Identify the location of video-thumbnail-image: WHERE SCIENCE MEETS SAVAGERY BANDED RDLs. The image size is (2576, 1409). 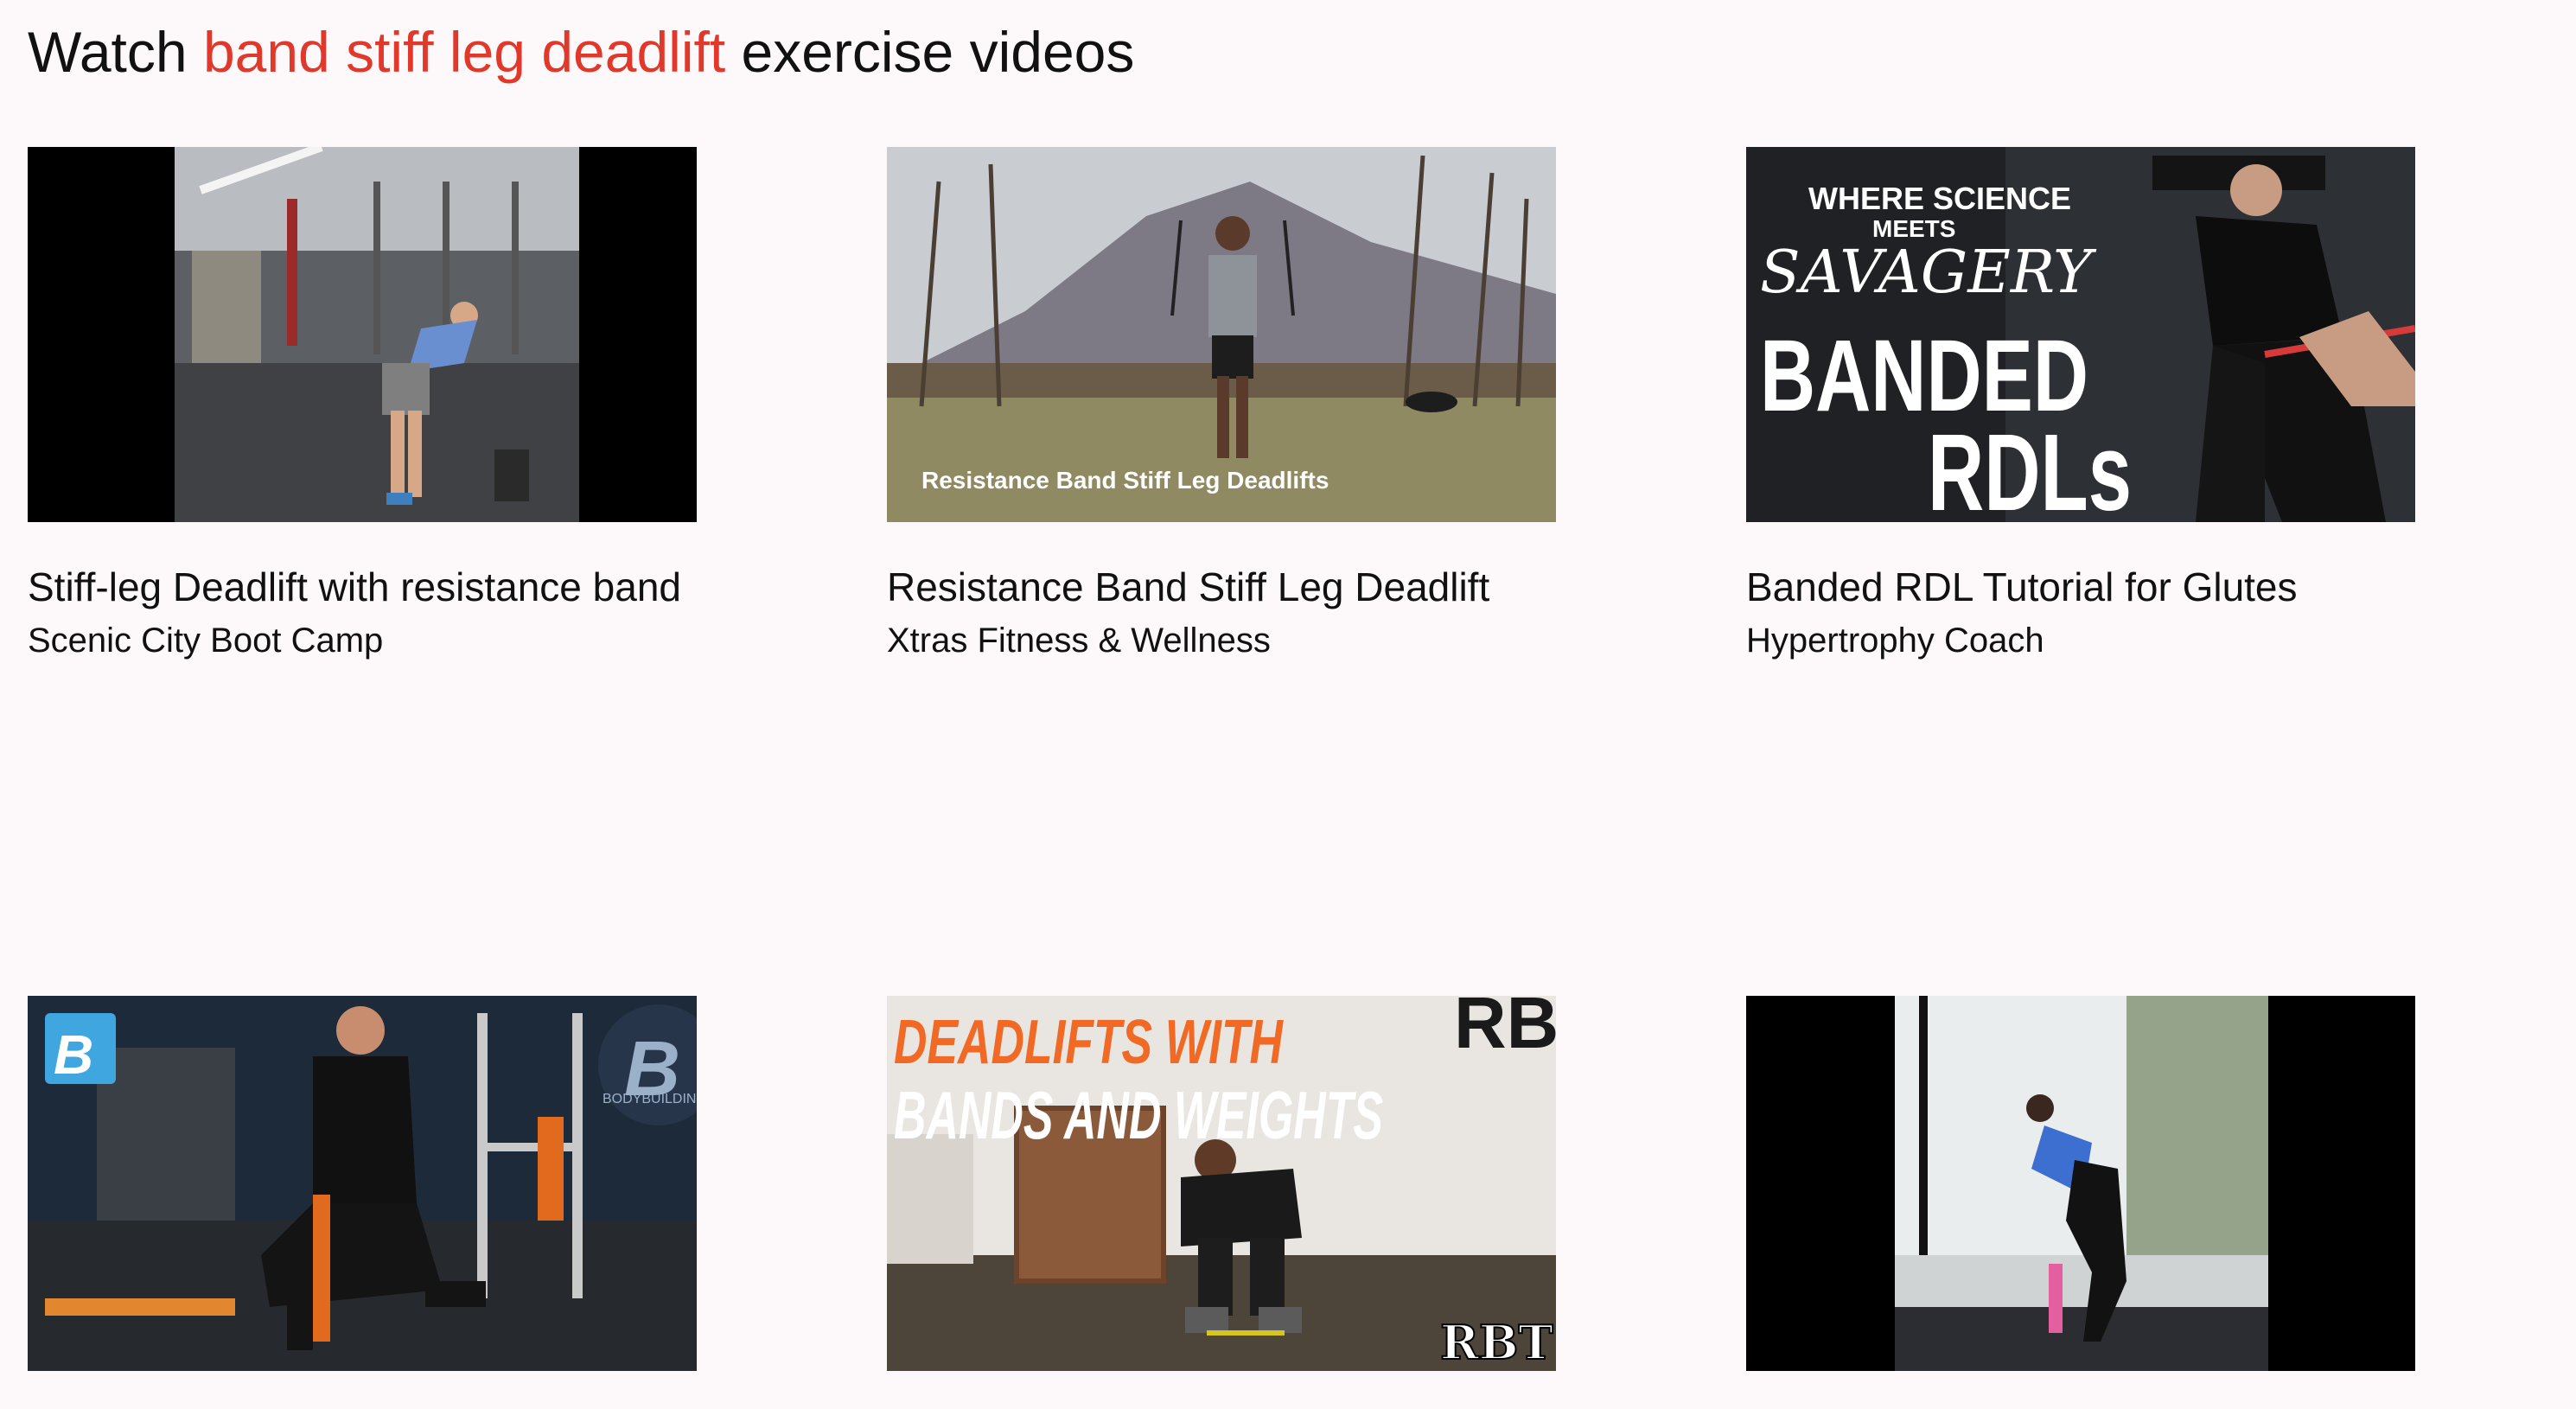
(2080, 334).